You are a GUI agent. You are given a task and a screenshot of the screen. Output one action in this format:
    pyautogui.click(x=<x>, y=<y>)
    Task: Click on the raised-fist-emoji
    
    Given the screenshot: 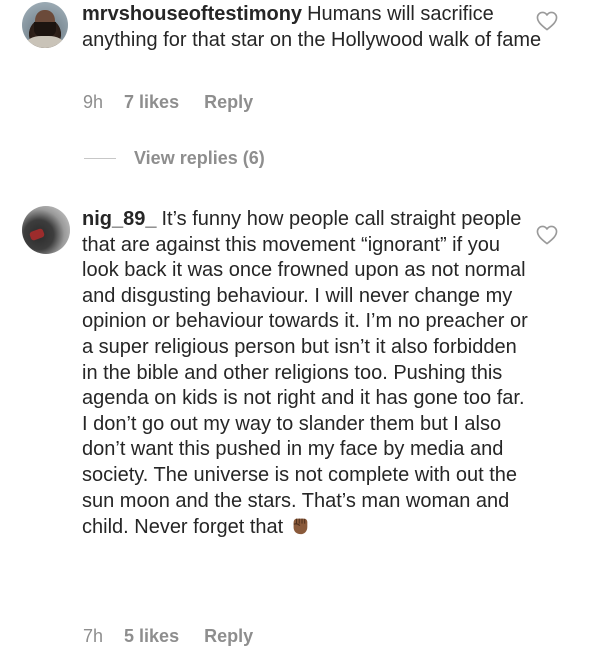 What is the action you would take?
    pyautogui.click(x=300, y=526)
    